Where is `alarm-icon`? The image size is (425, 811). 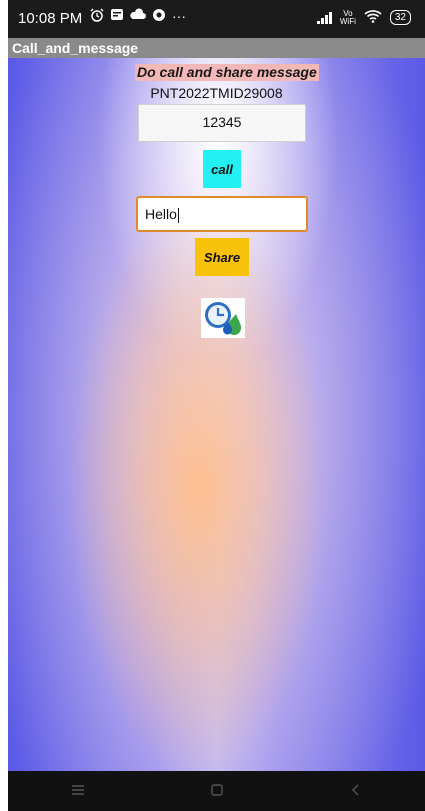
alarm-icon is located at coordinates (97, 16).